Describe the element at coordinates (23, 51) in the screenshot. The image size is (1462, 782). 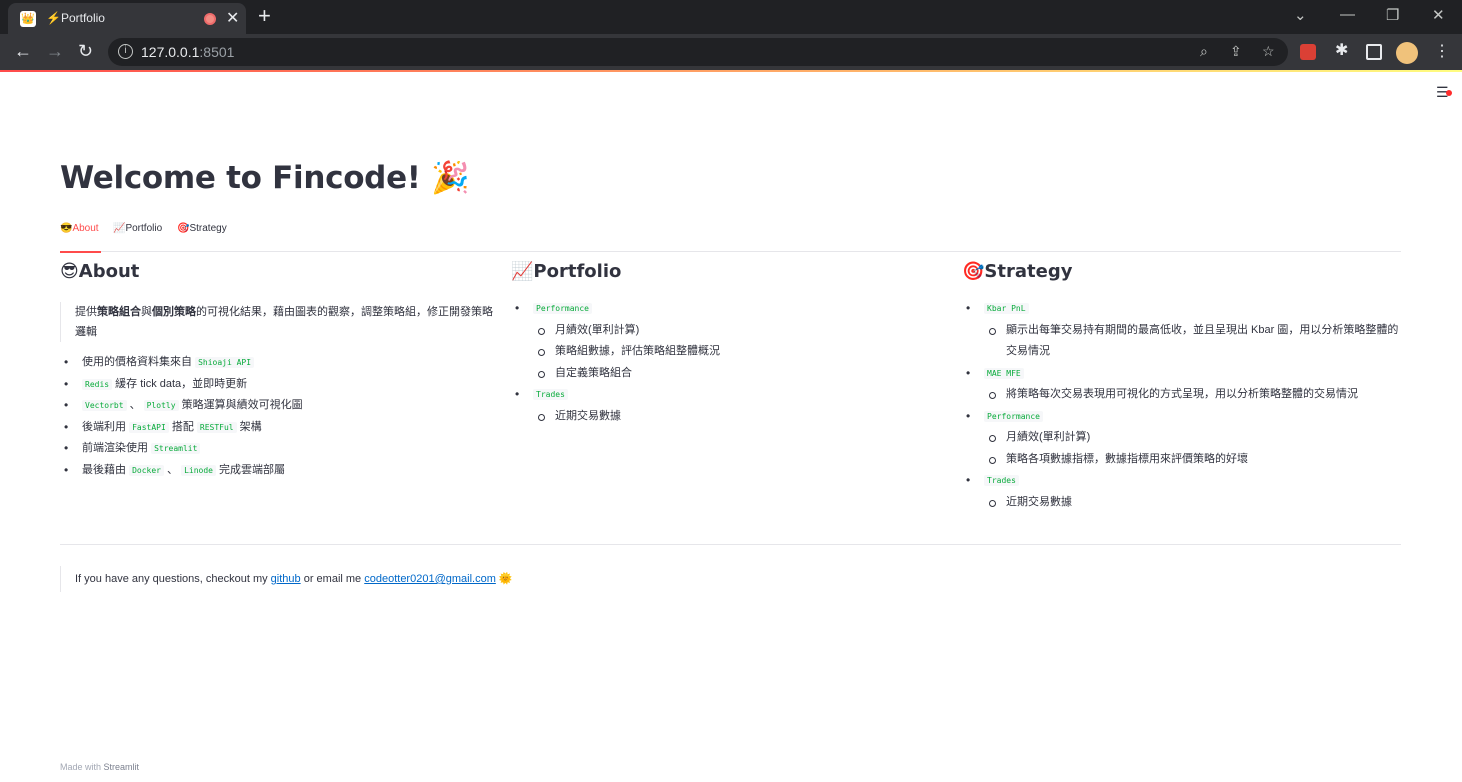
I see `back-arrow-icon: ←` at that location.